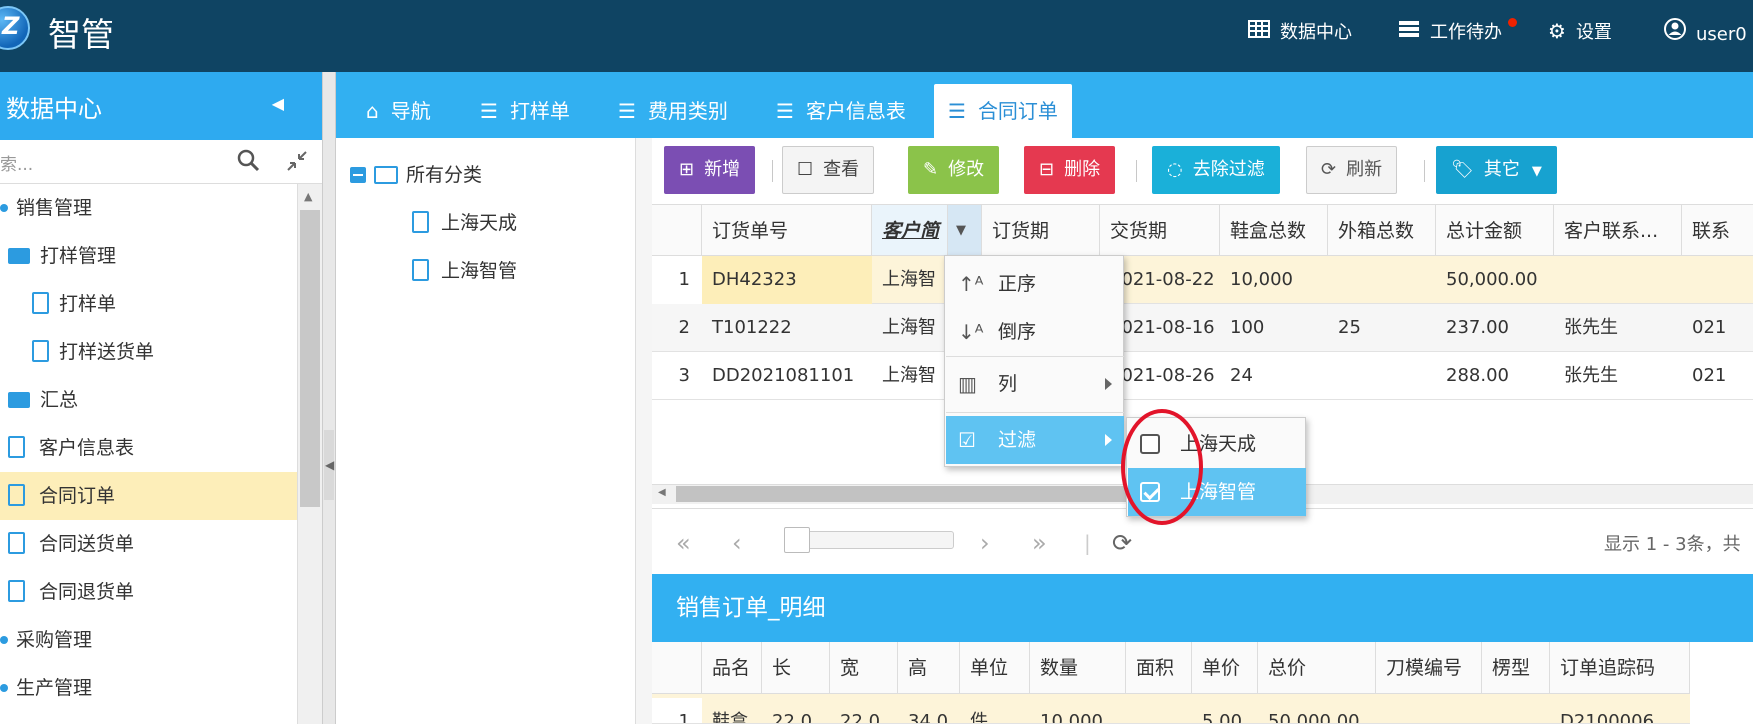 The image size is (1753, 724). What do you see at coordinates (985, 543) in the screenshot?
I see `next-page-icon: ›` at bounding box center [985, 543].